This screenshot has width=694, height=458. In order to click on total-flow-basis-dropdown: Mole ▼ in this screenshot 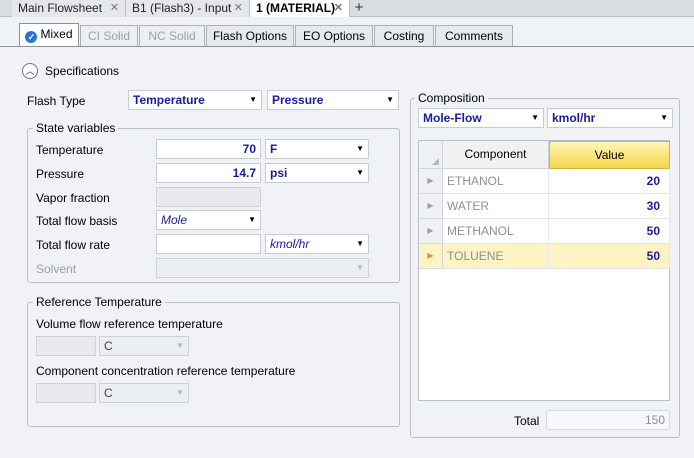, I will do `click(208, 220)`.